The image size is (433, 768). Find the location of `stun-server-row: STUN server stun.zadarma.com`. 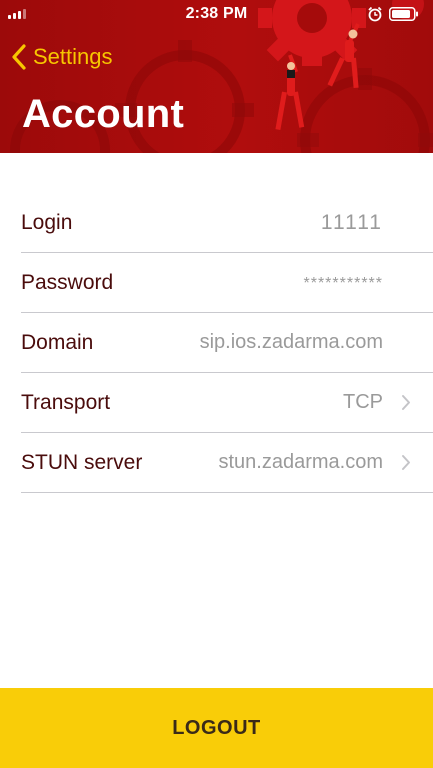

stun-server-row: STUN server stun.zadarma.com is located at coordinates (227, 463).